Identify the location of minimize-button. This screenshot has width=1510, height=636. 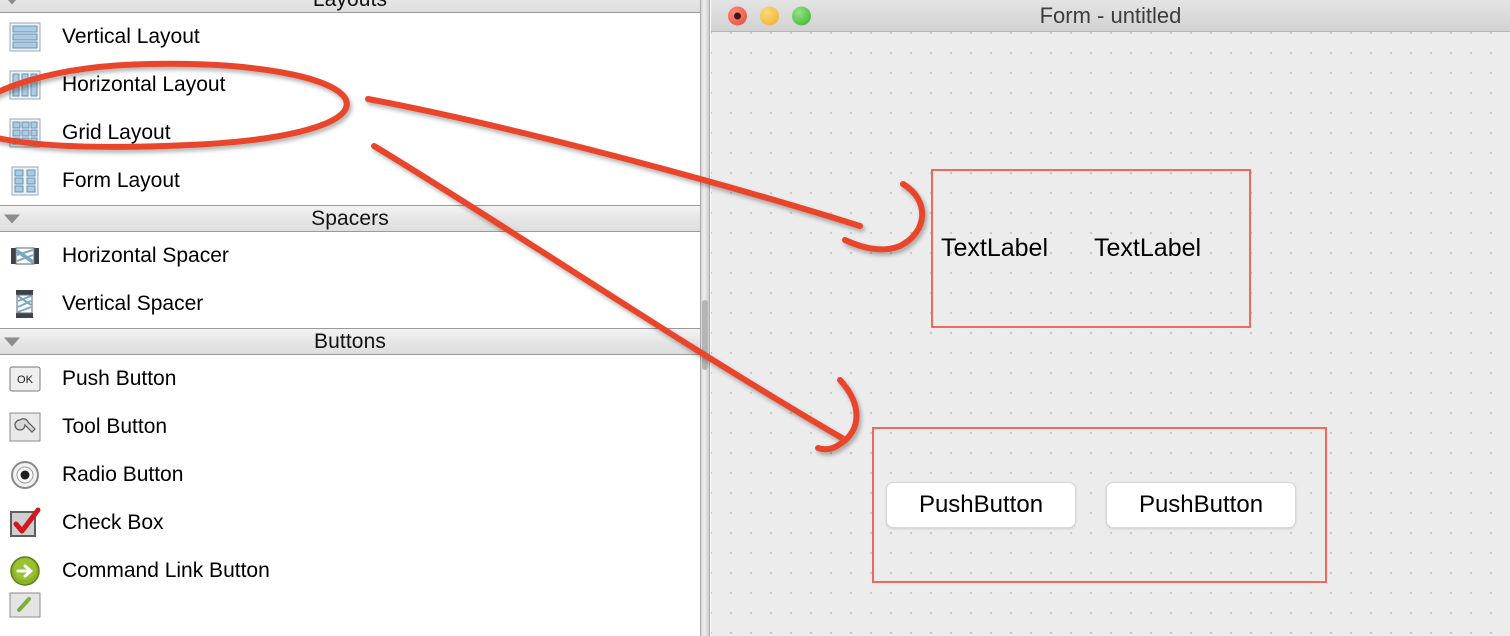
(769, 15).